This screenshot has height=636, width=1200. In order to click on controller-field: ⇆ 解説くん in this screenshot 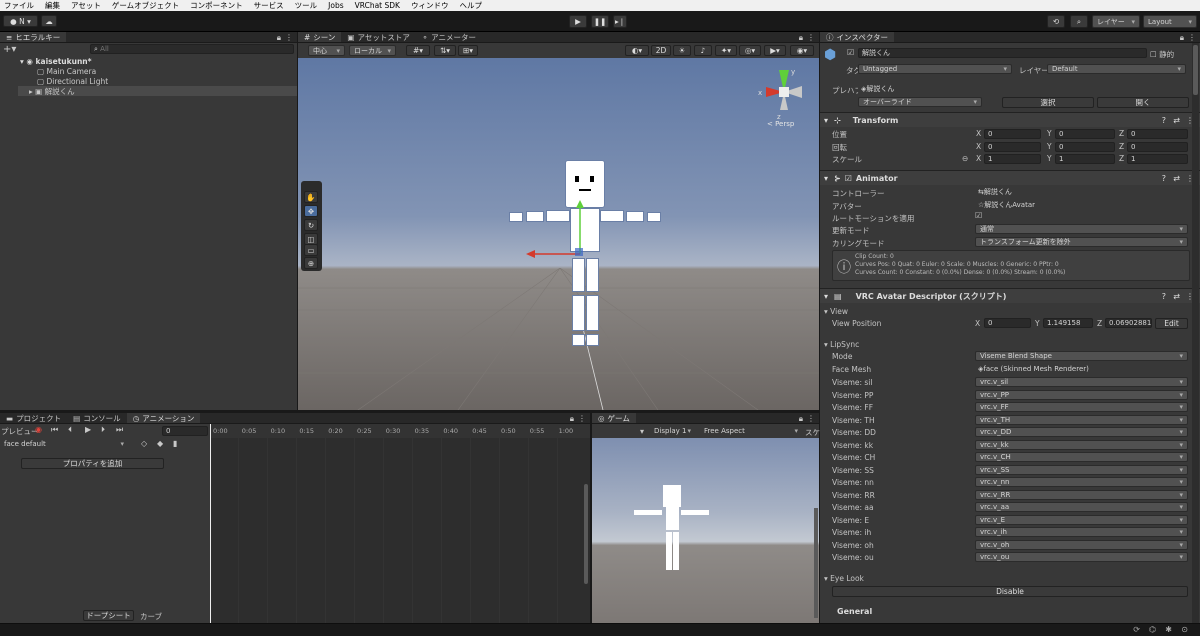, I will do `click(1081, 192)`.